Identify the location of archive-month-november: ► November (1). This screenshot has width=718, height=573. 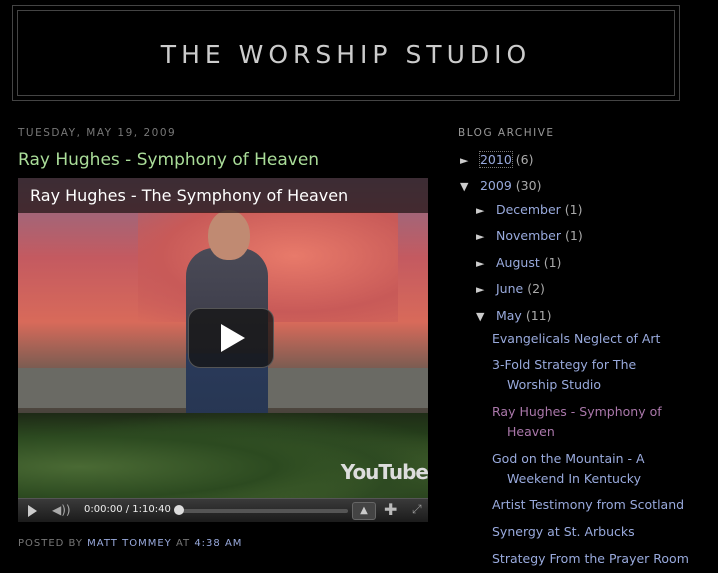
(529, 235).